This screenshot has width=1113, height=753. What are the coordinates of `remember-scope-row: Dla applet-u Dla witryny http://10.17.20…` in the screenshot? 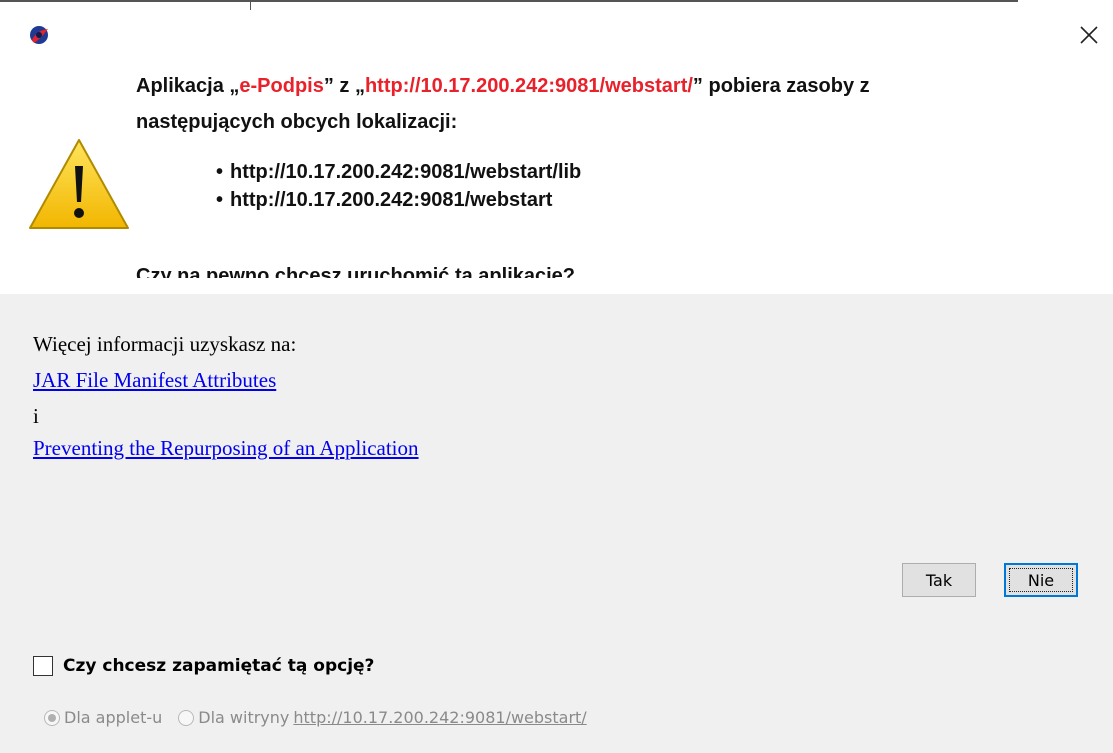 It's located at (315, 717).